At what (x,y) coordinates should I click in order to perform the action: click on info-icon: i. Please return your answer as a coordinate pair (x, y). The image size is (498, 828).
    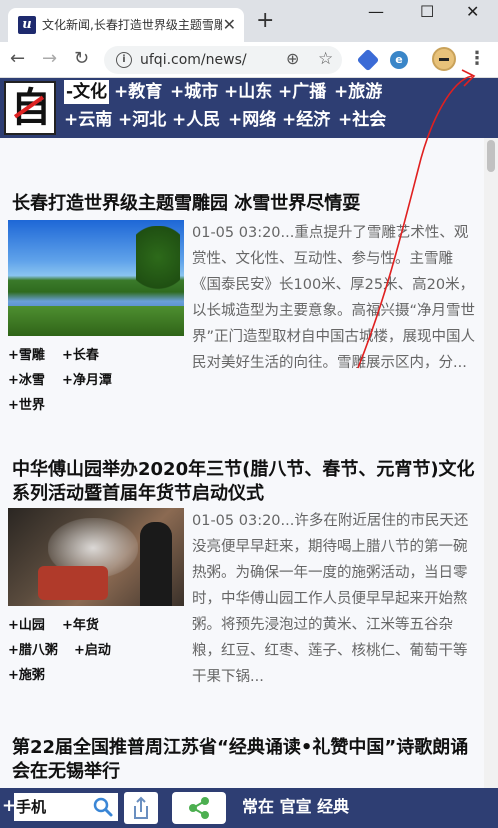
    Looking at the image, I should click on (124, 60).